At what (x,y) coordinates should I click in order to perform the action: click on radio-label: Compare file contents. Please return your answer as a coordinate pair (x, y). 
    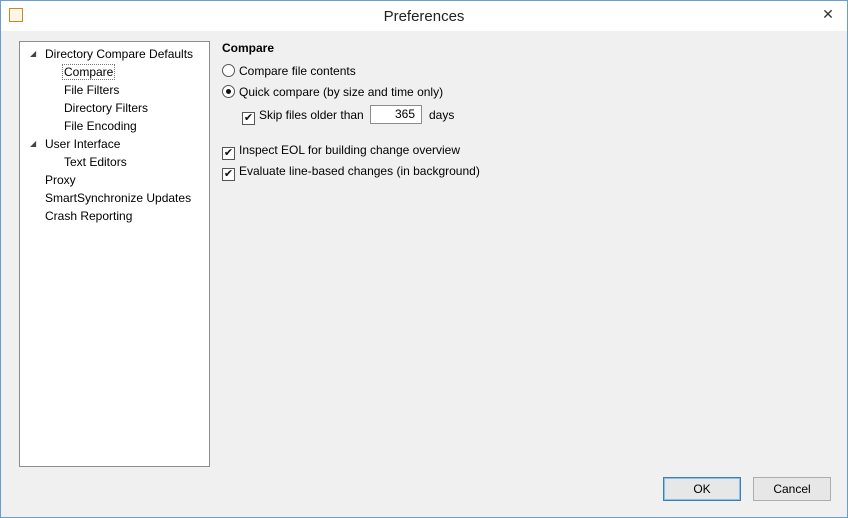
    Looking at the image, I should click on (297, 71).